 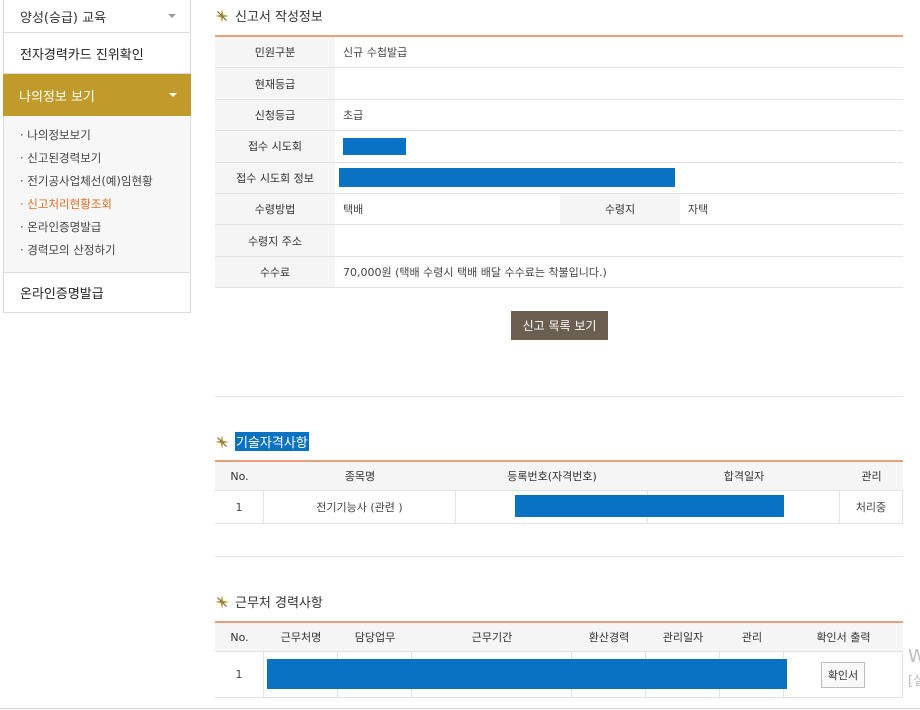 What do you see at coordinates (353, 210) in the screenshot?
I see `row-value: 택배` at bounding box center [353, 210].